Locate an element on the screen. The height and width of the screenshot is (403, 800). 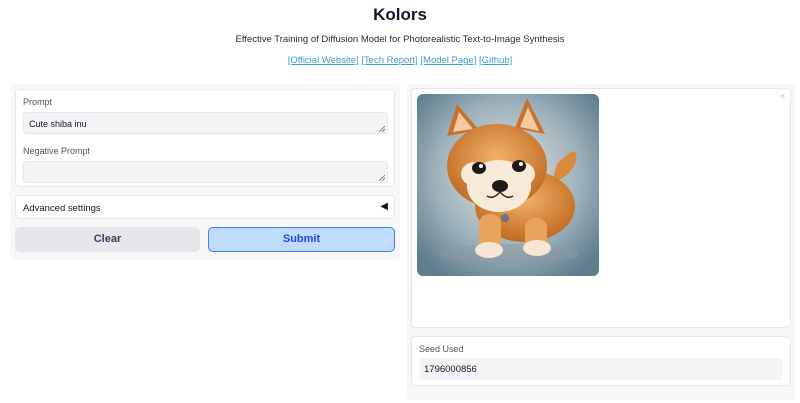
prompt-panel: Prompt Cute shiba inu Negative Prompt is located at coordinates (205, 138).